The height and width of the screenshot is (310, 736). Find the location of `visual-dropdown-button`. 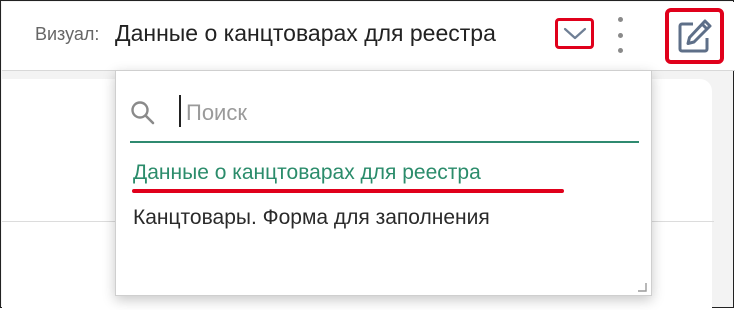

visual-dropdown-button is located at coordinates (574, 33).